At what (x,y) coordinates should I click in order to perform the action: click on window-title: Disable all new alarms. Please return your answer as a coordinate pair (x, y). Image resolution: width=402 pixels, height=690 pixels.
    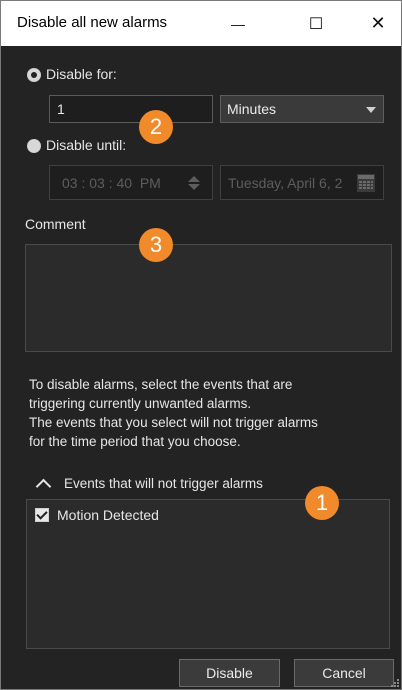
    Looking at the image, I should click on (92, 22).